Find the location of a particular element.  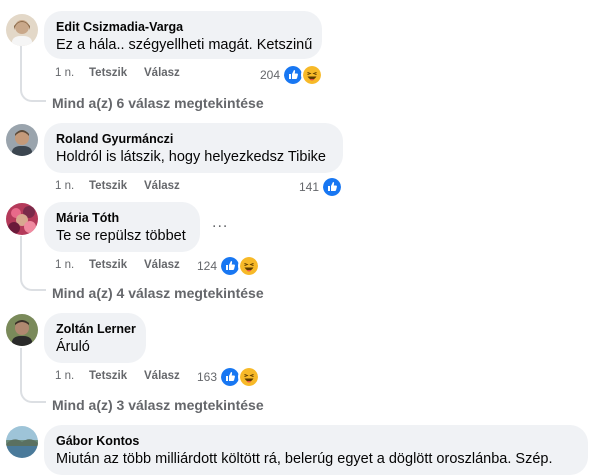

comment-author: Gábor Kontos is located at coordinates (316, 441).